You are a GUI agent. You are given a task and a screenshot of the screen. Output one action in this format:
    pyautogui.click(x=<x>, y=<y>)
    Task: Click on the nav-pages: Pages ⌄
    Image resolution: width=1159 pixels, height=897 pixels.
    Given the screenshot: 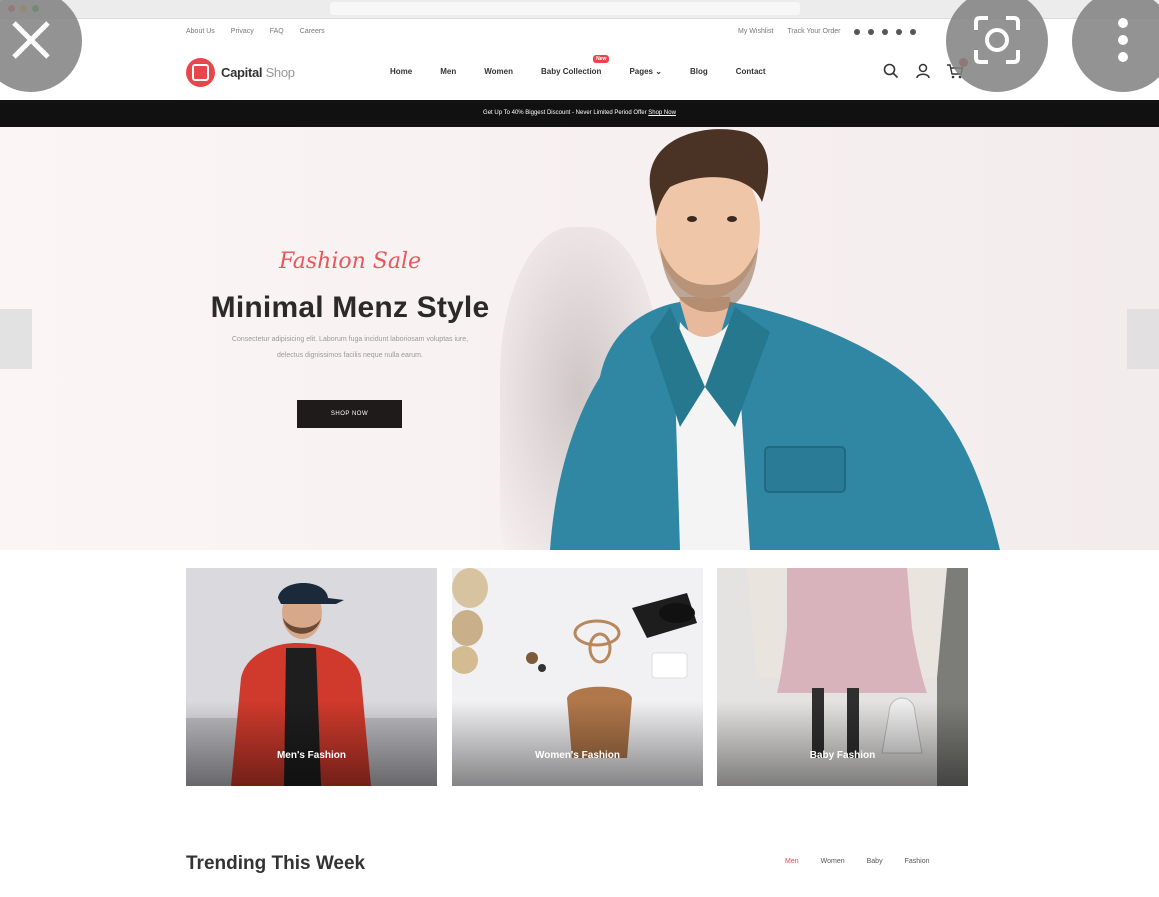 What is the action you would take?
    pyautogui.click(x=645, y=71)
    